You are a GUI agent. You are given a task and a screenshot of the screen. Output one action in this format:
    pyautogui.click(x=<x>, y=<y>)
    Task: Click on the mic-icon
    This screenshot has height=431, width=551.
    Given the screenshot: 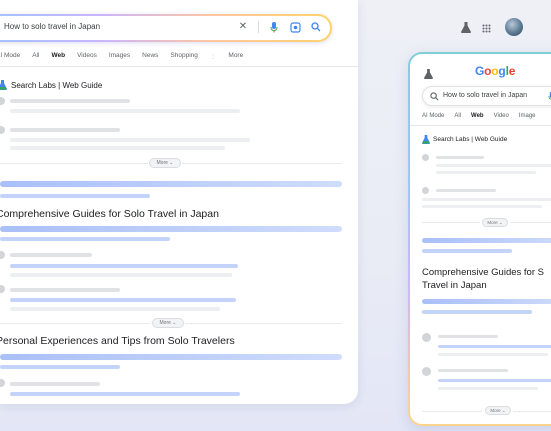 What is the action you would take?
    pyautogui.click(x=274, y=27)
    